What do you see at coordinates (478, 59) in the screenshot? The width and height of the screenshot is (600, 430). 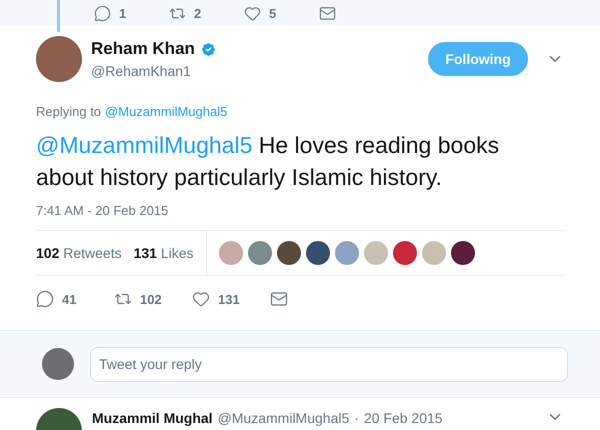 I see `following-button: Following` at bounding box center [478, 59].